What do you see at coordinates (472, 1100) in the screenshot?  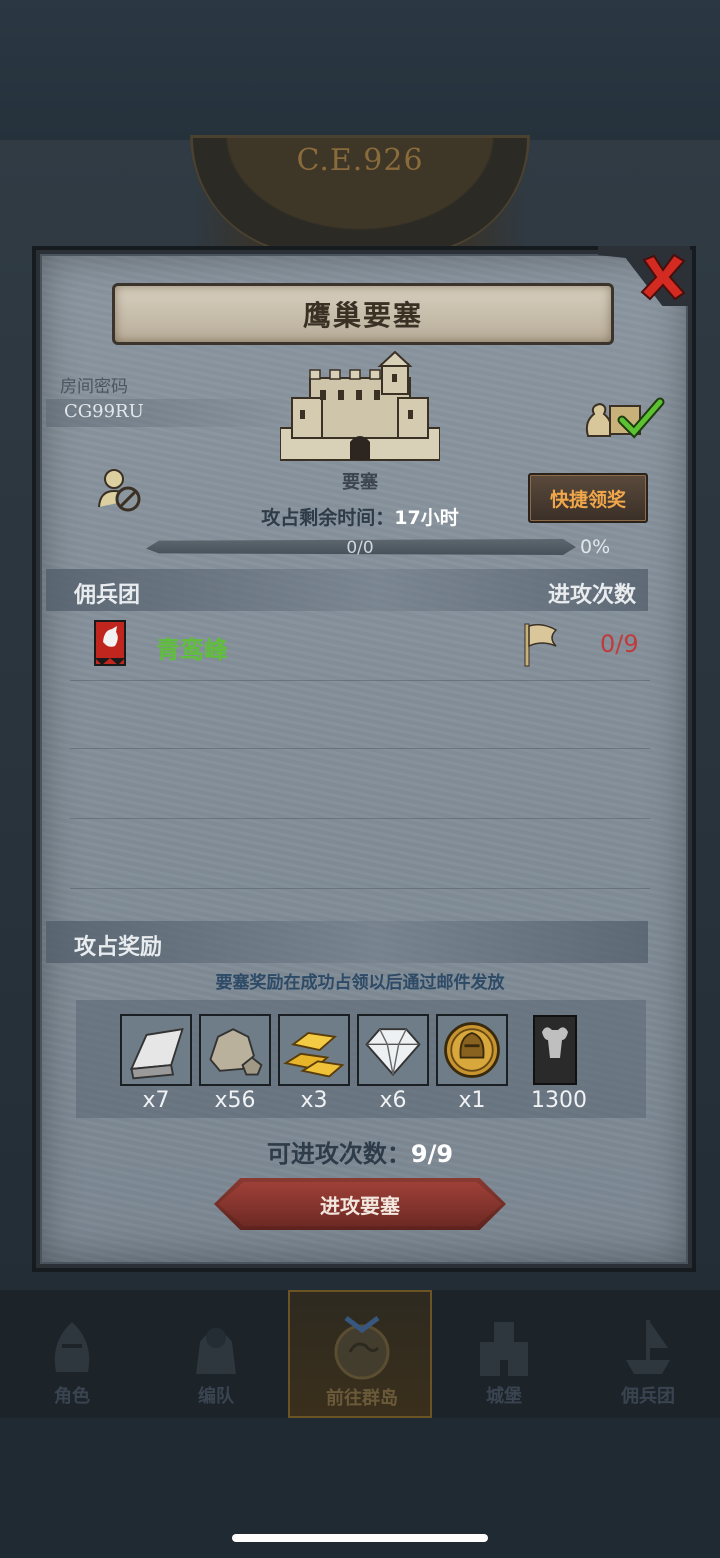 I see `reward-qty: x1` at bounding box center [472, 1100].